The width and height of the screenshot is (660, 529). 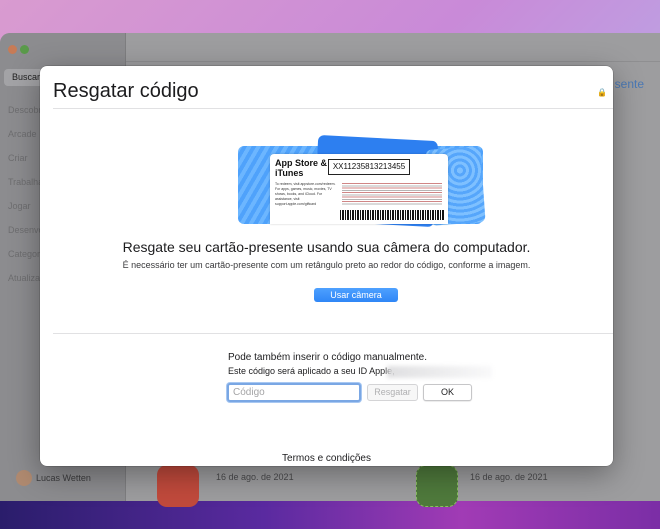 I want to click on dialog-title: Resgatar código, so click(x=126, y=91).